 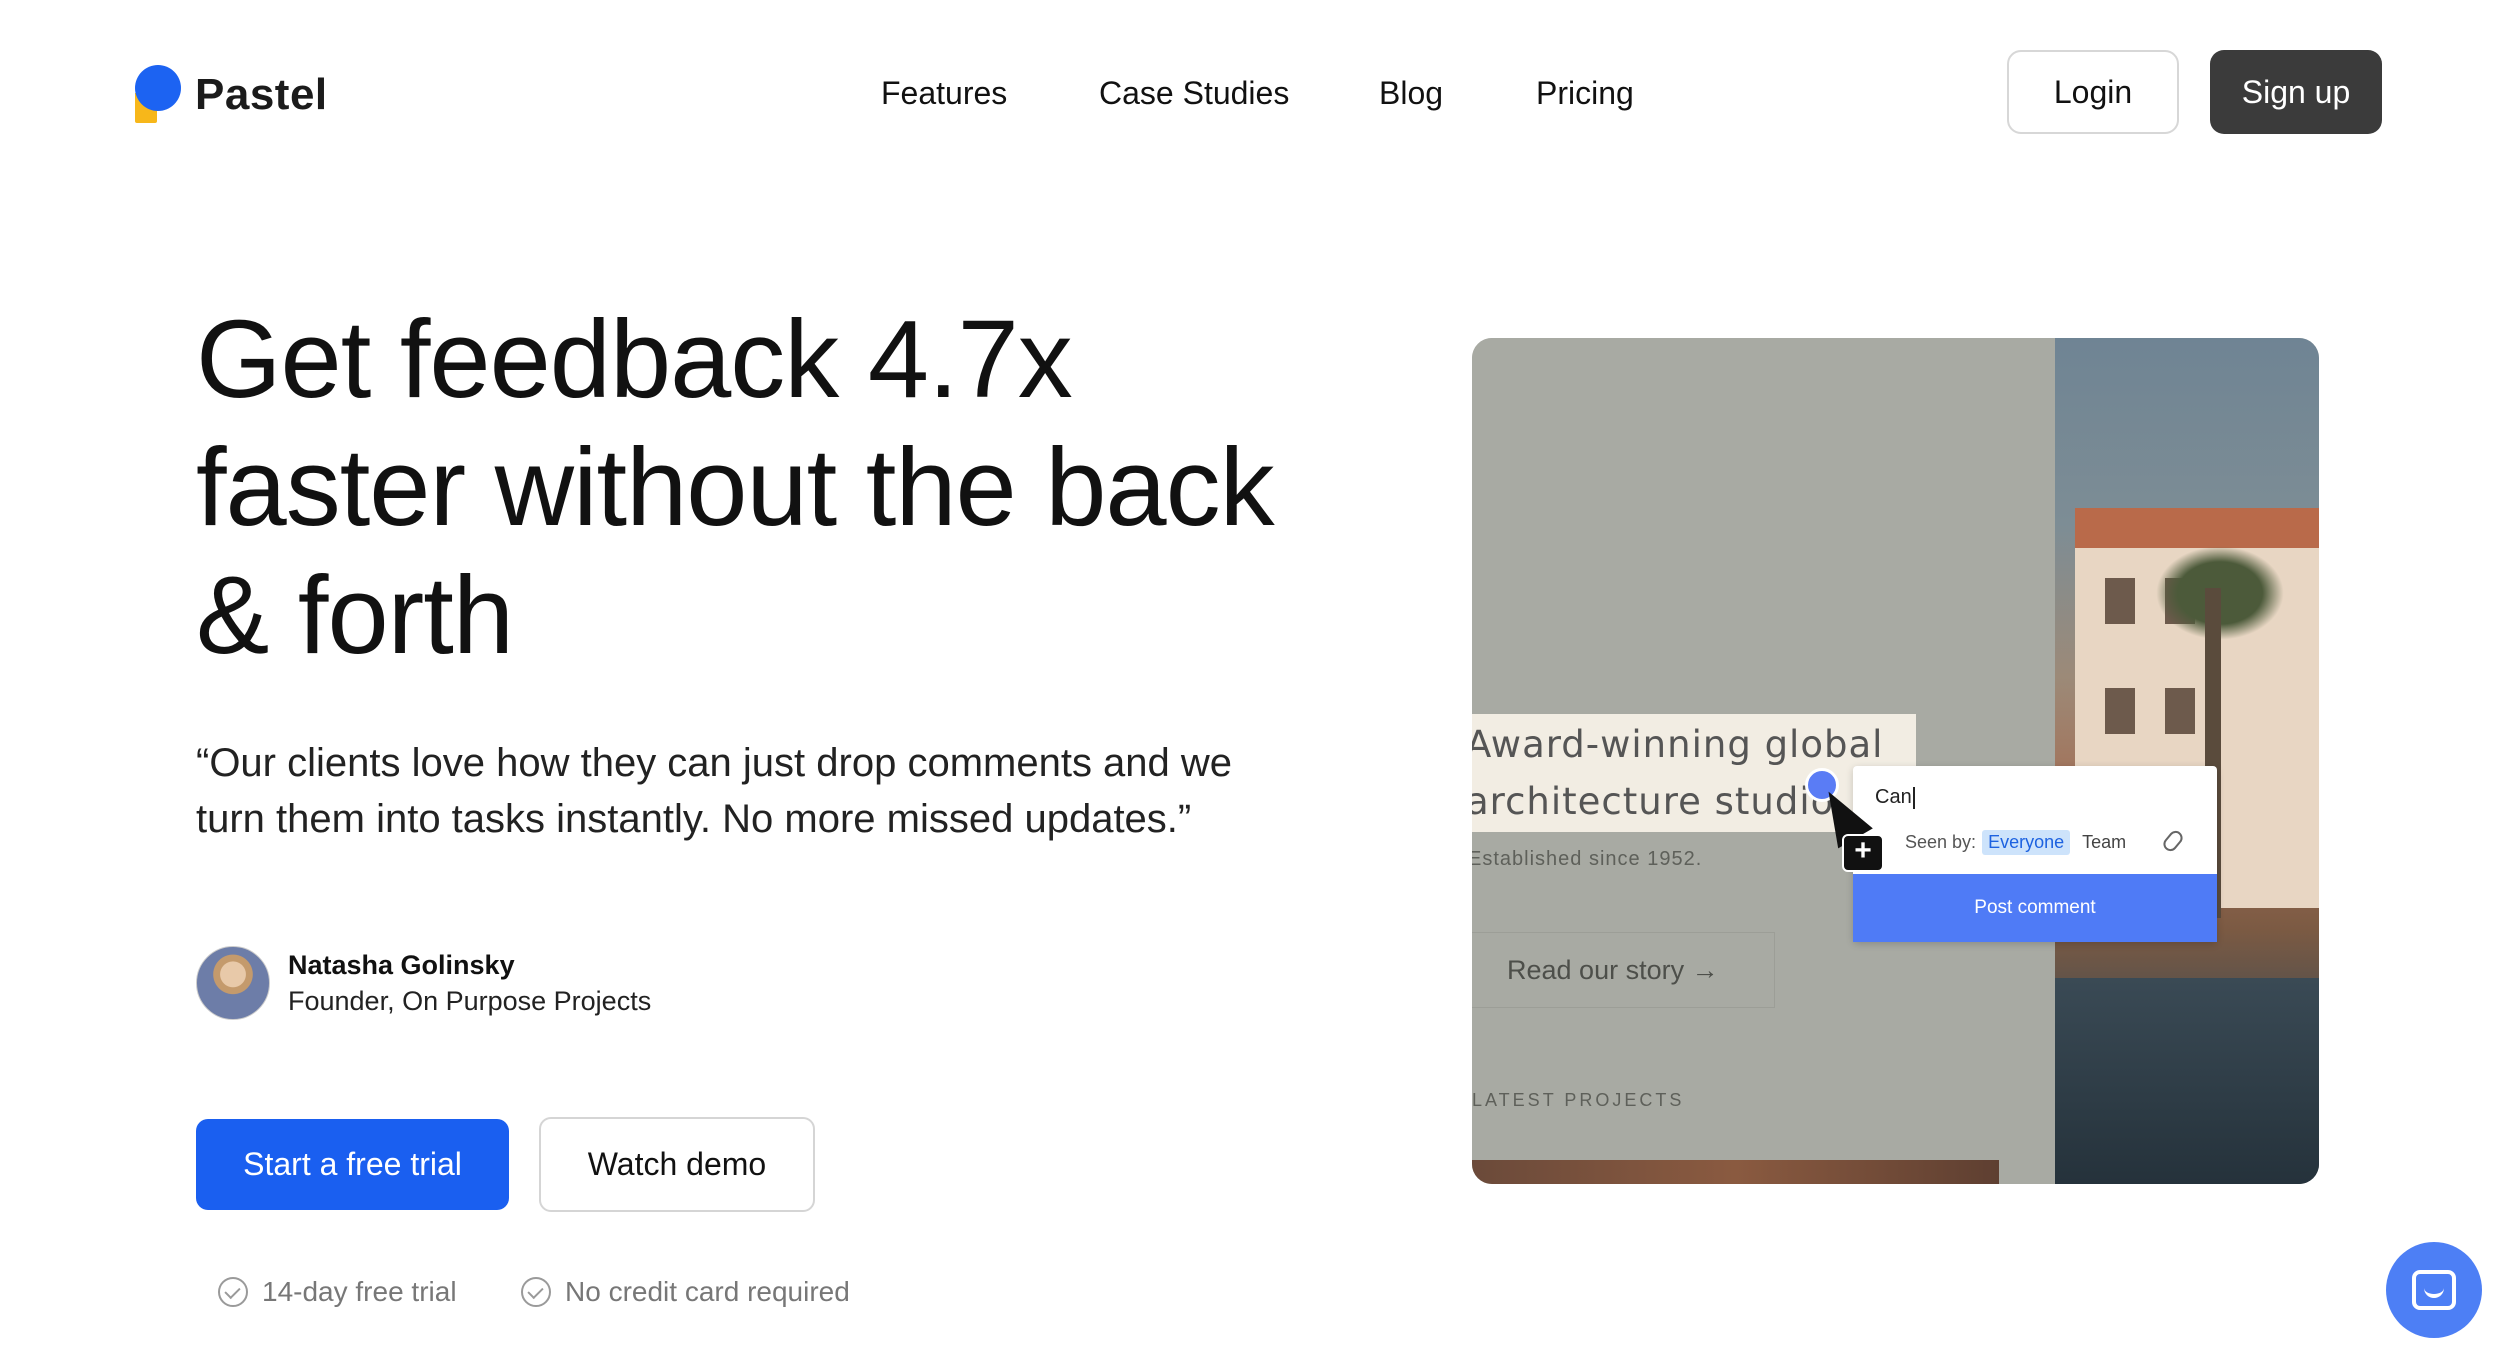 I want to click on comment-audience: Seen by: Everyone Team, so click(x=2015, y=842).